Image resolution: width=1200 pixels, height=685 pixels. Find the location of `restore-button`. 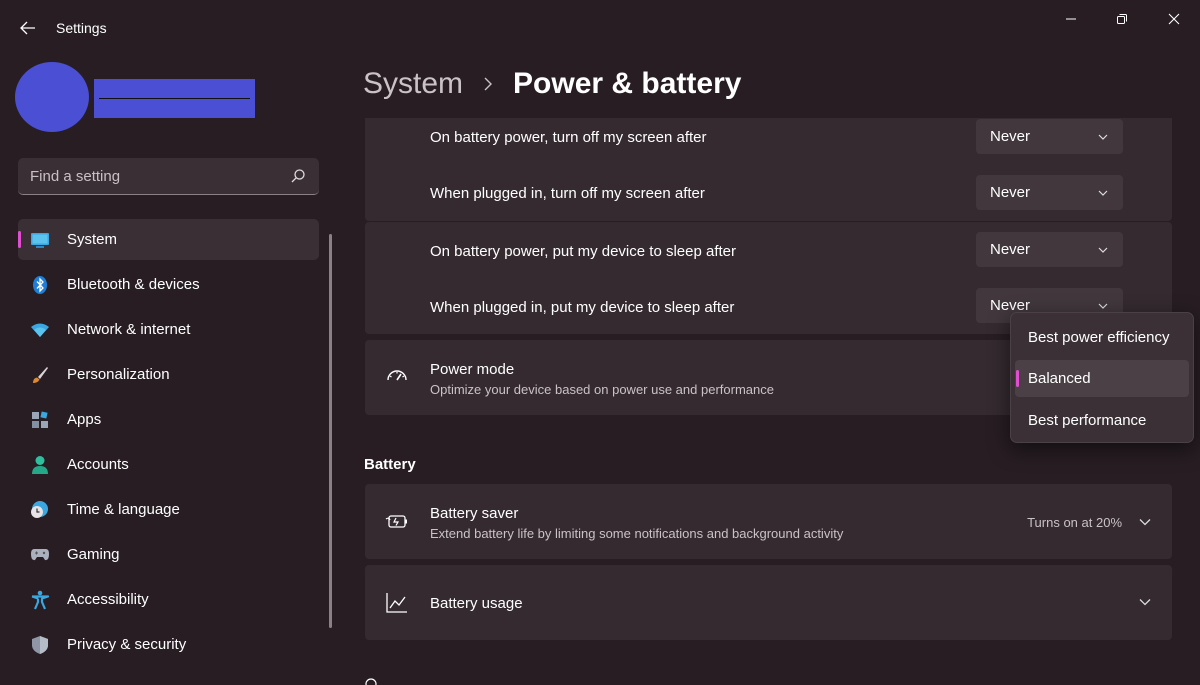

restore-button is located at coordinates (1122, 19).